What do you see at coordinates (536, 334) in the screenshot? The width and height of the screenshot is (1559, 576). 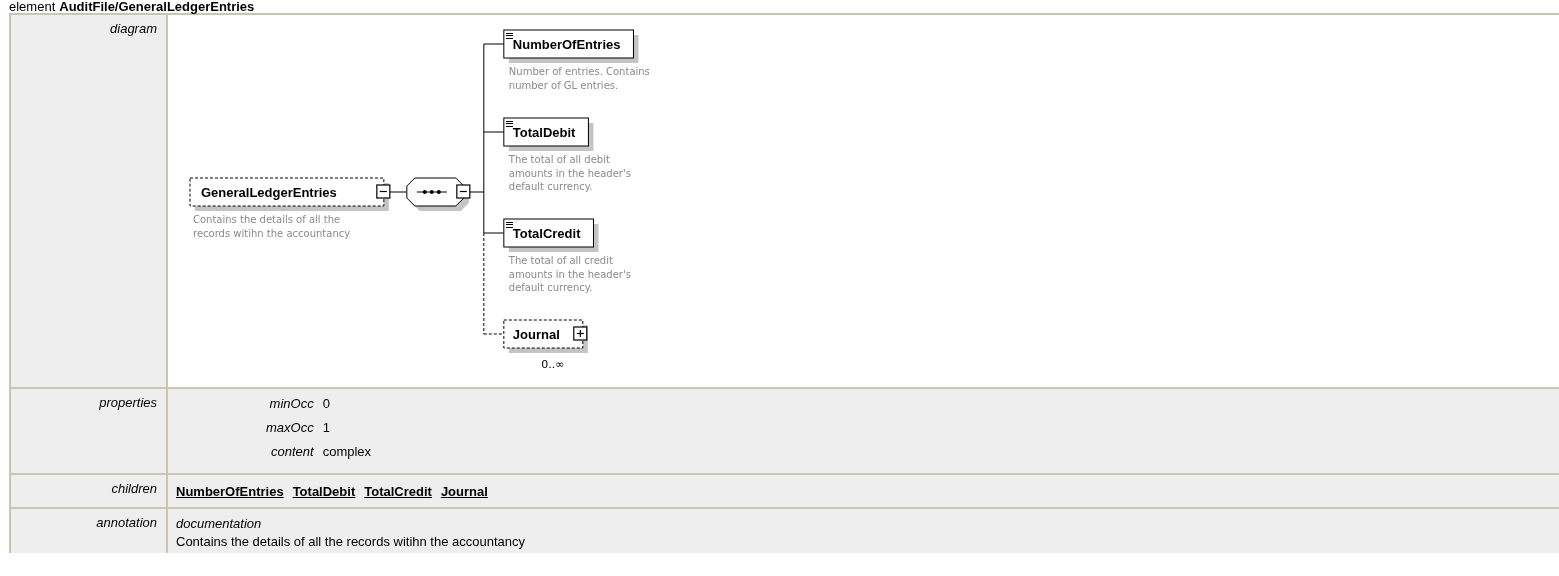 I see `element-name: Journal` at bounding box center [536, 334].